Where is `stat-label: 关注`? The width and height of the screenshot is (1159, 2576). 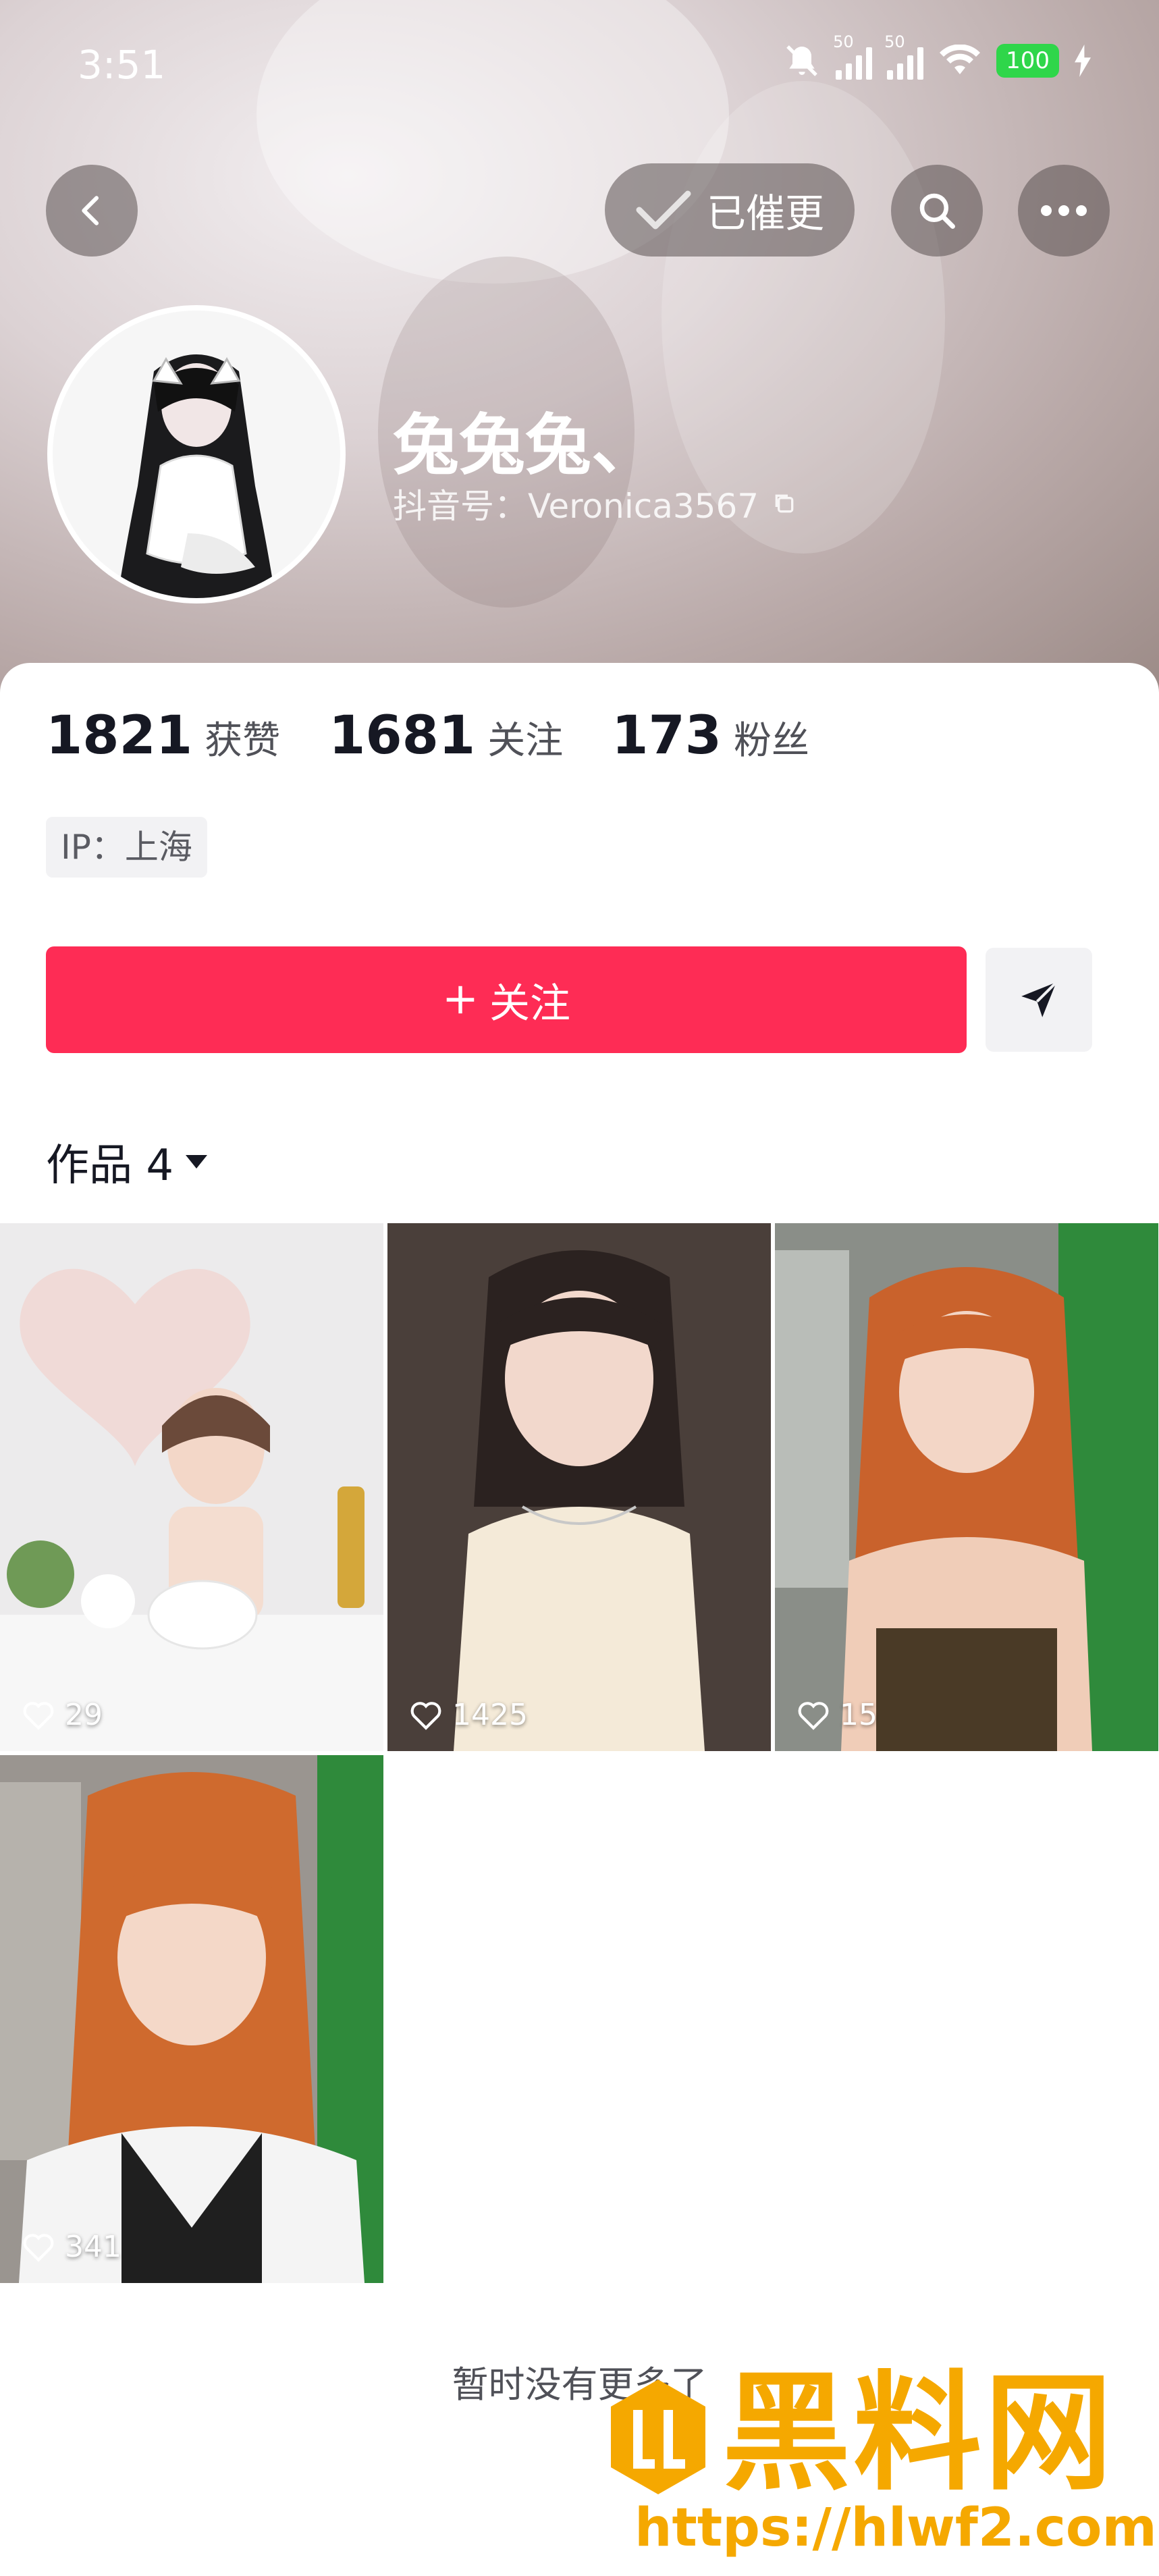 stat-label: 关注 is located at coordinates (525, 741).